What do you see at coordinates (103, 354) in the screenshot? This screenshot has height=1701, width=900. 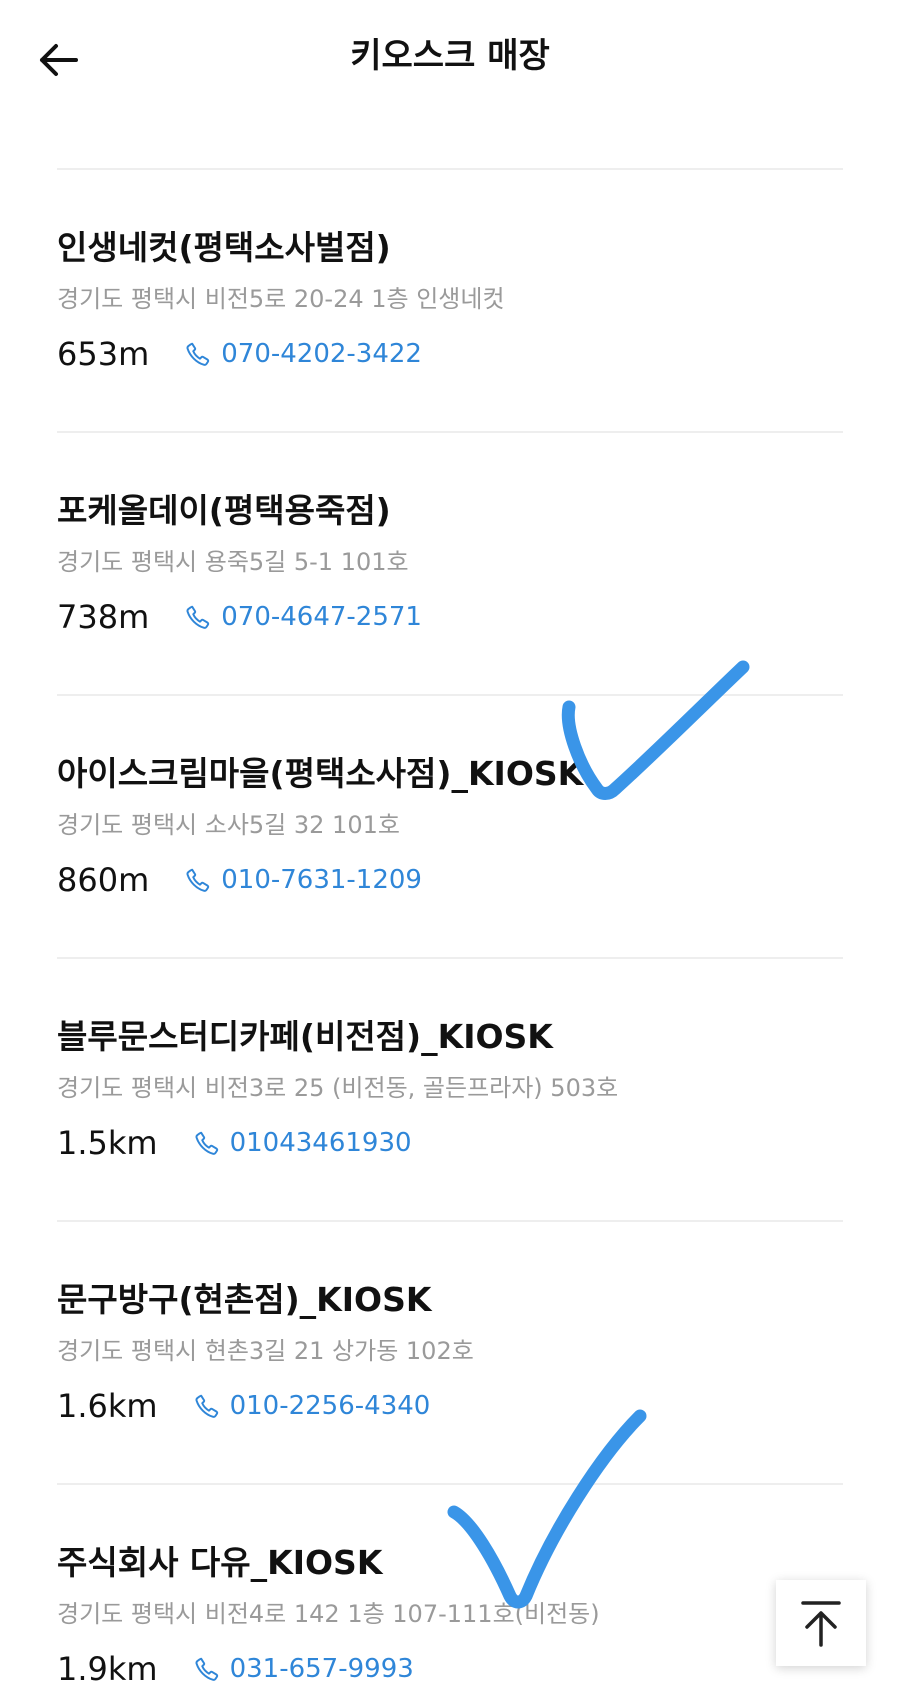 I see `store-distance: 653m` at bounding box center [103, 354].